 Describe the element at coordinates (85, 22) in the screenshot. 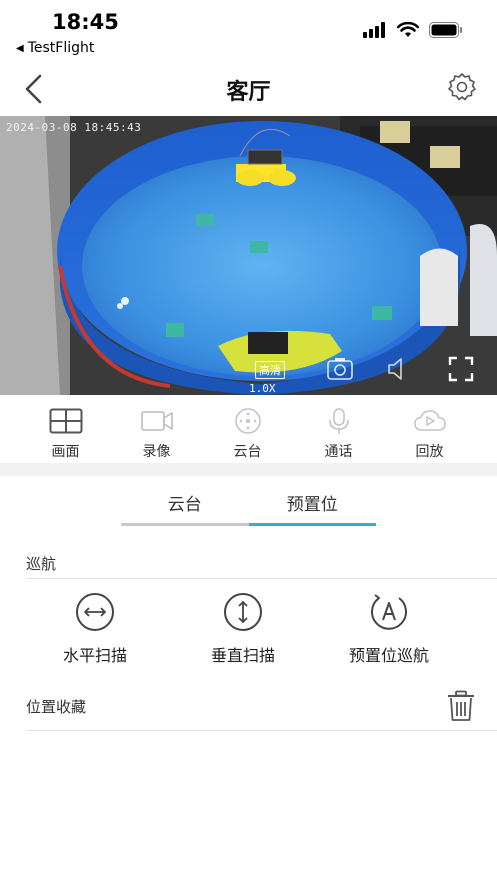

I see `status-time: 18:45` at that location.